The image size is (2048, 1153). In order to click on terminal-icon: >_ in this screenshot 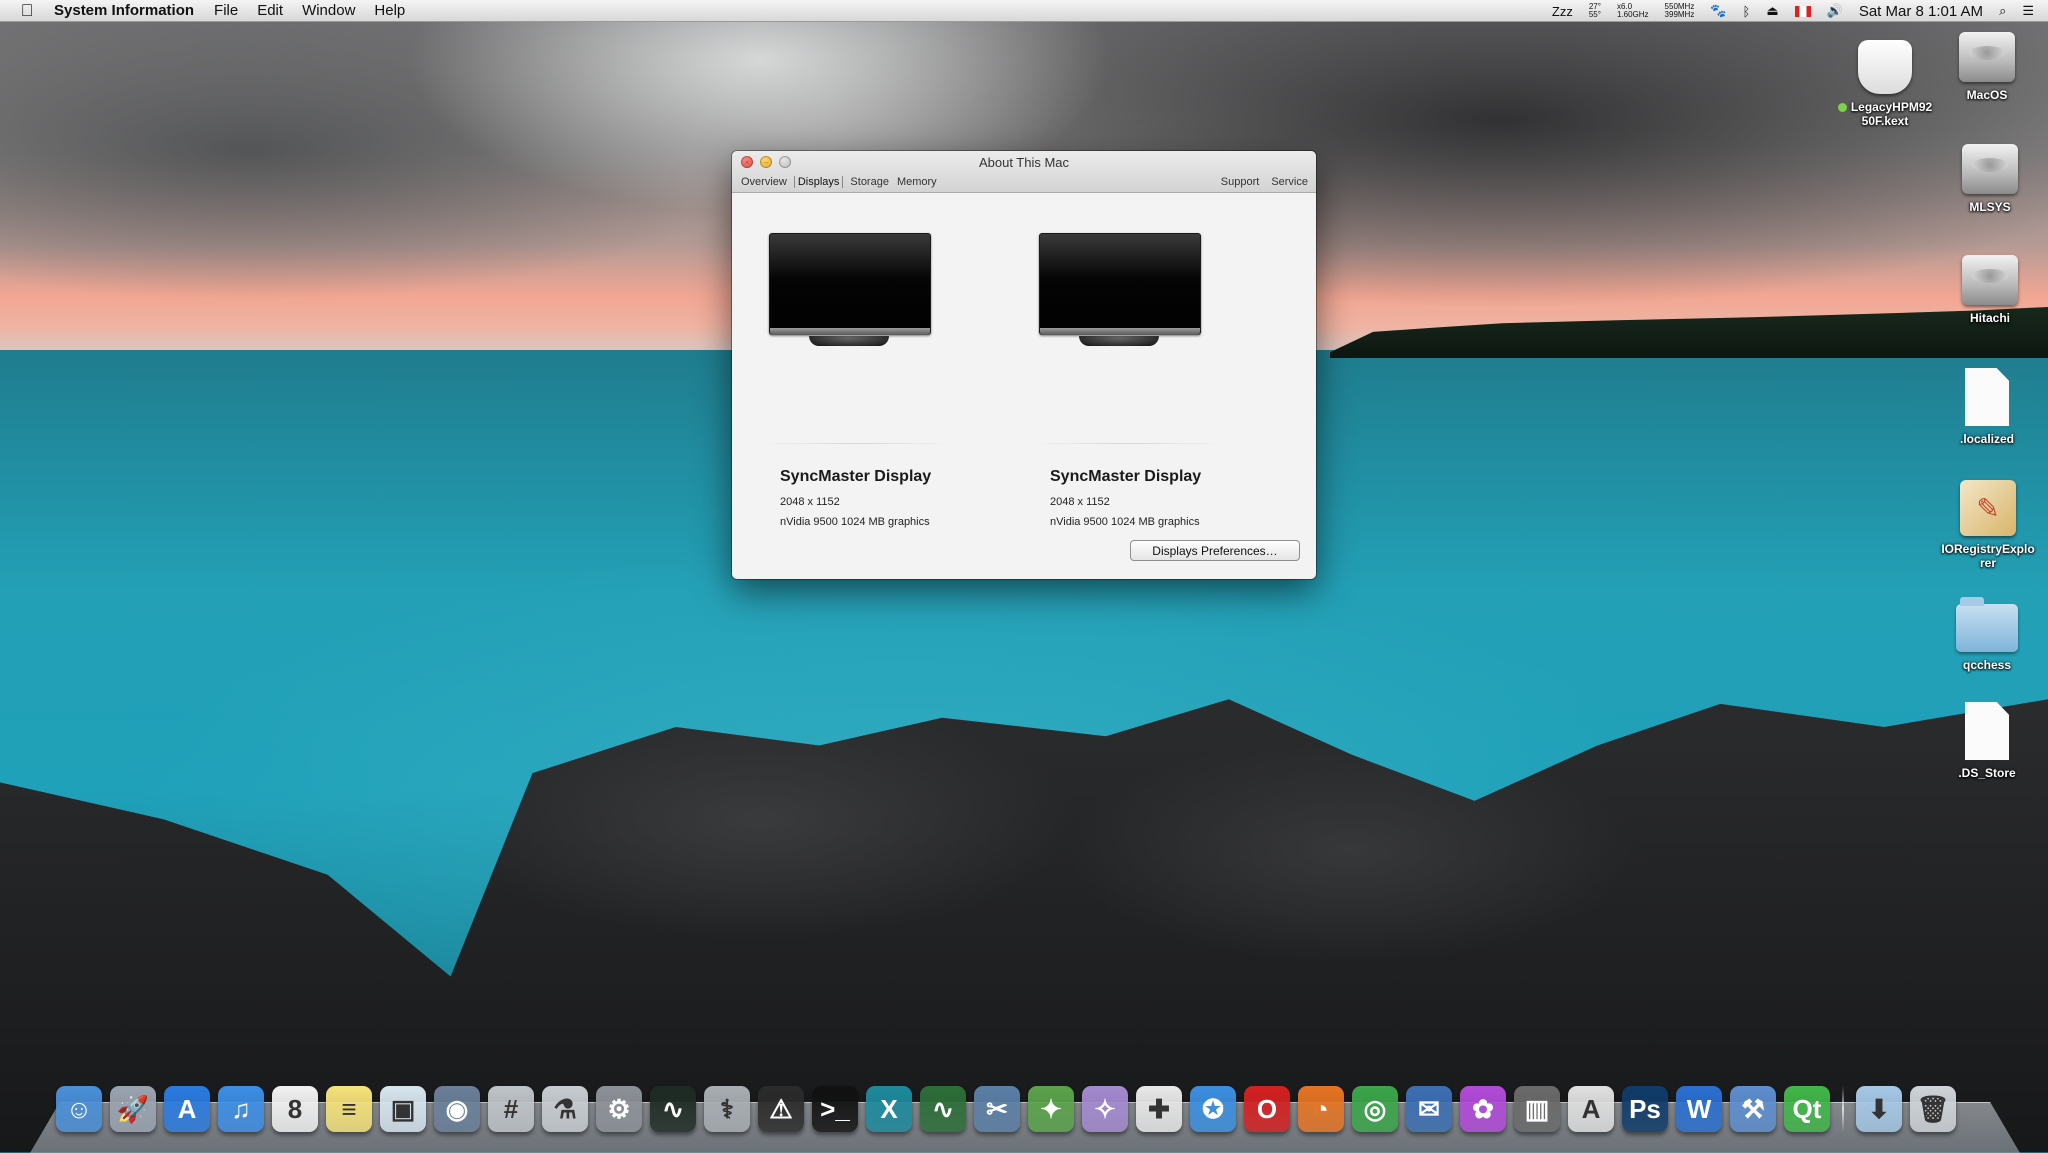, I will do `click(835, 1109)`.